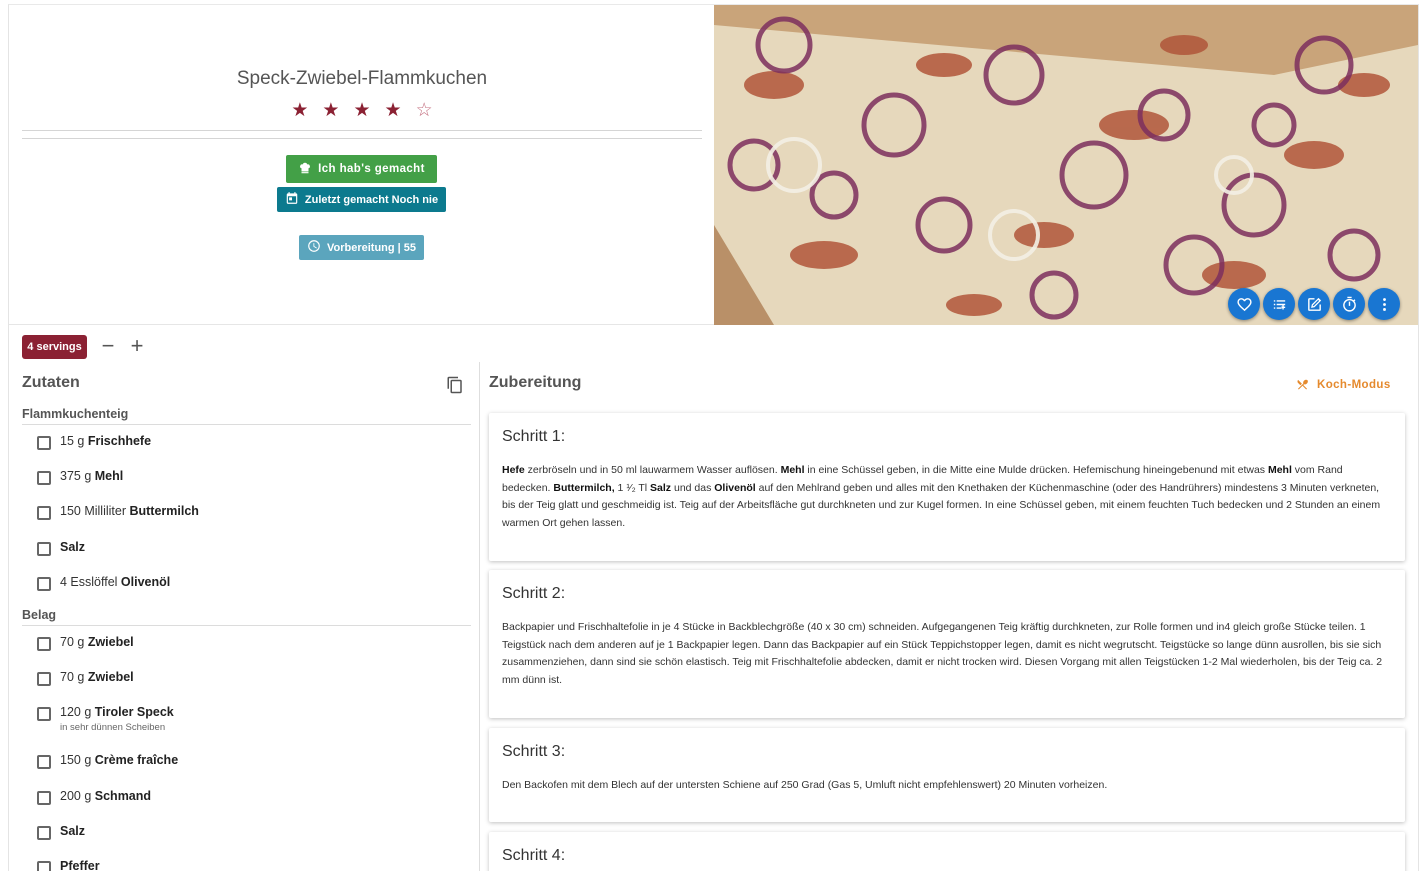 The width and height of the screenshot is (1420, 871). I want to click on chef-hat-icon, so click(305, 169).